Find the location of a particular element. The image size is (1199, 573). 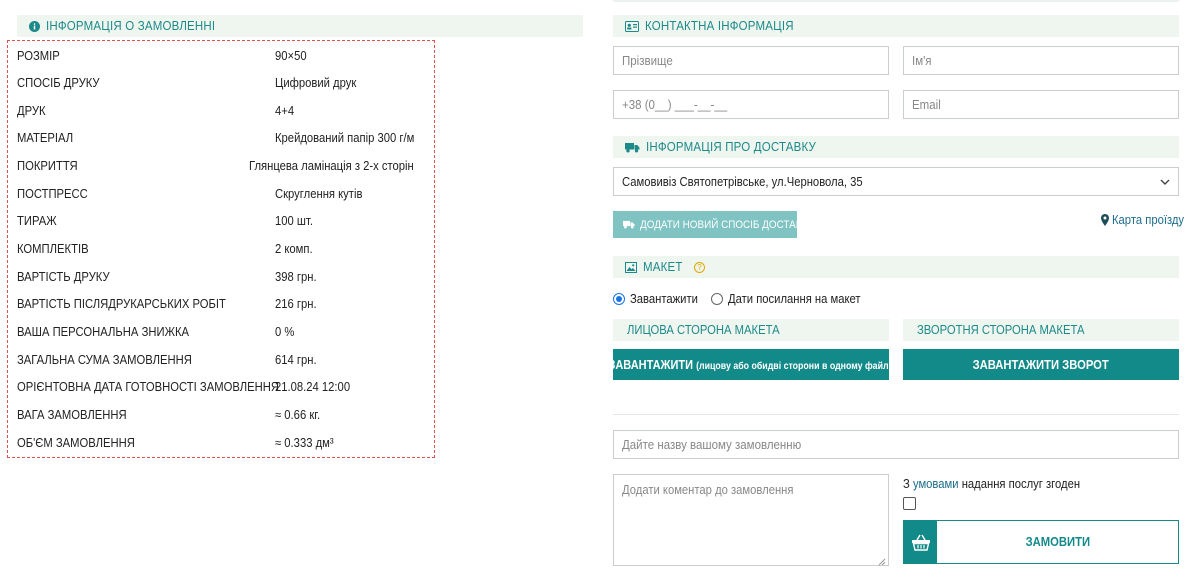

order-info-value-text: 21.08.24 12:00 is located at coordinates (313, 387).